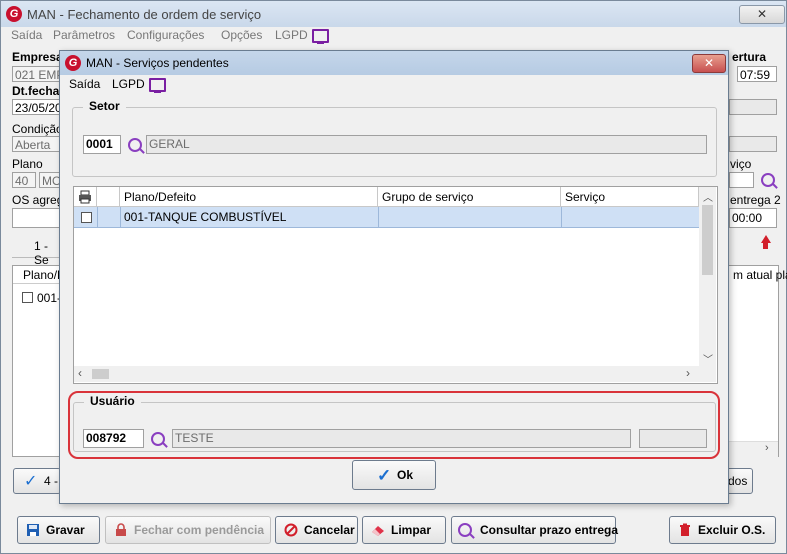  I want to click on fechar-pendencia-button: Fechar com pendência, so click(188, 530).